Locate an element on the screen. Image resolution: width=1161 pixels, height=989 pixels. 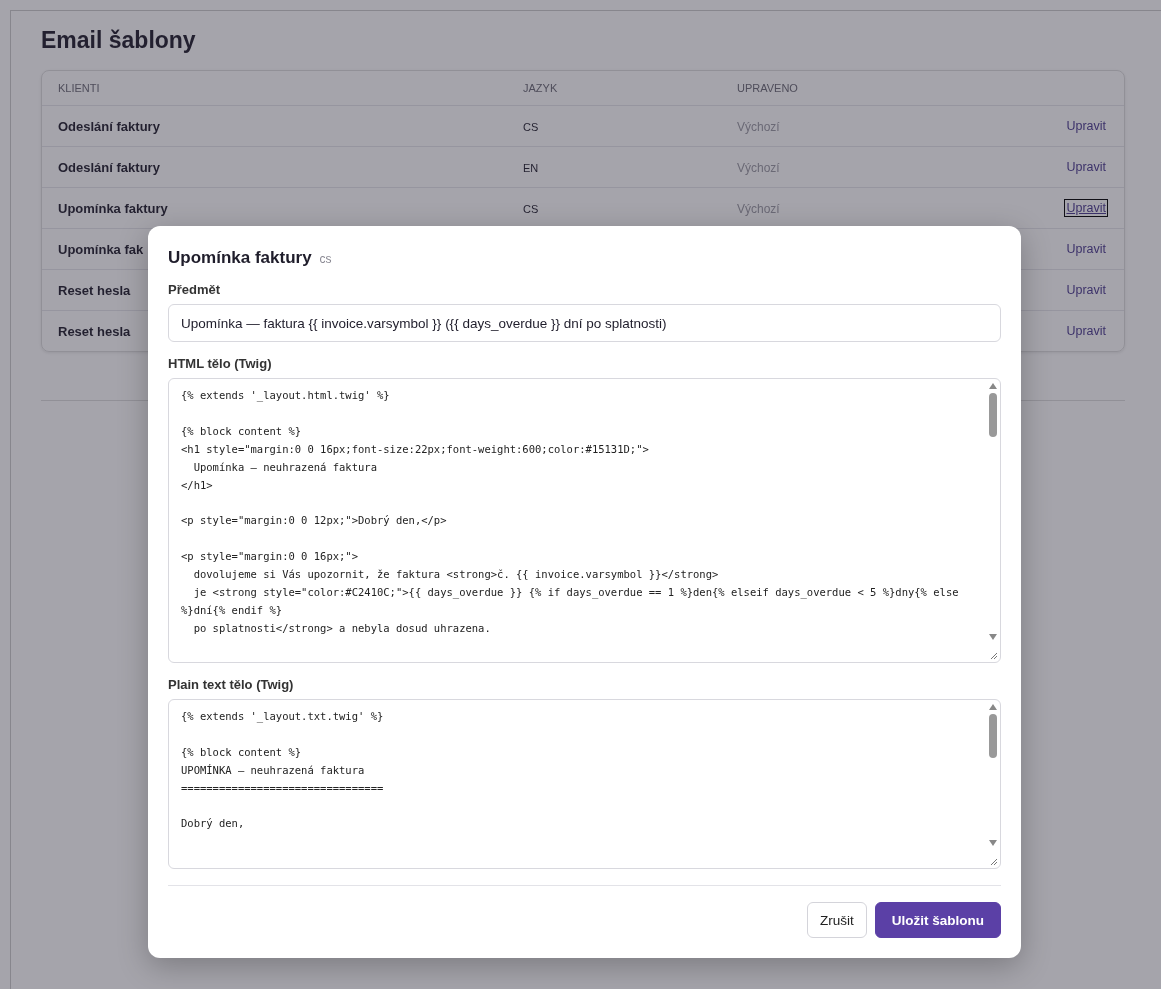
cancel-button: Zrušit is located at coordinates (837, 920).